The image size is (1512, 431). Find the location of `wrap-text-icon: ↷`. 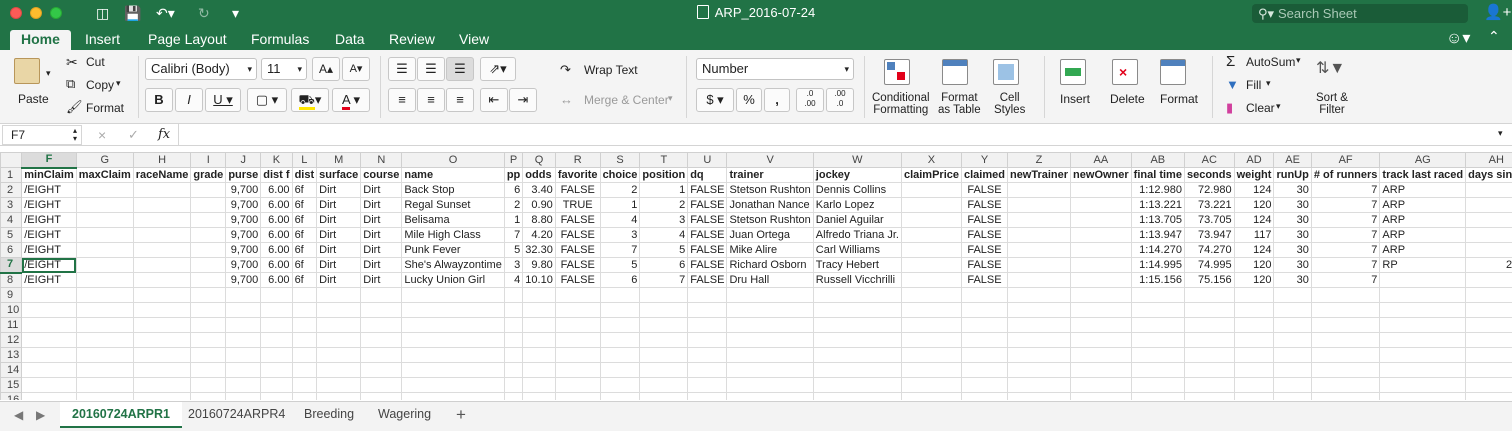

wrap-text-icon: ↷ is located at coordinates (565, 70).